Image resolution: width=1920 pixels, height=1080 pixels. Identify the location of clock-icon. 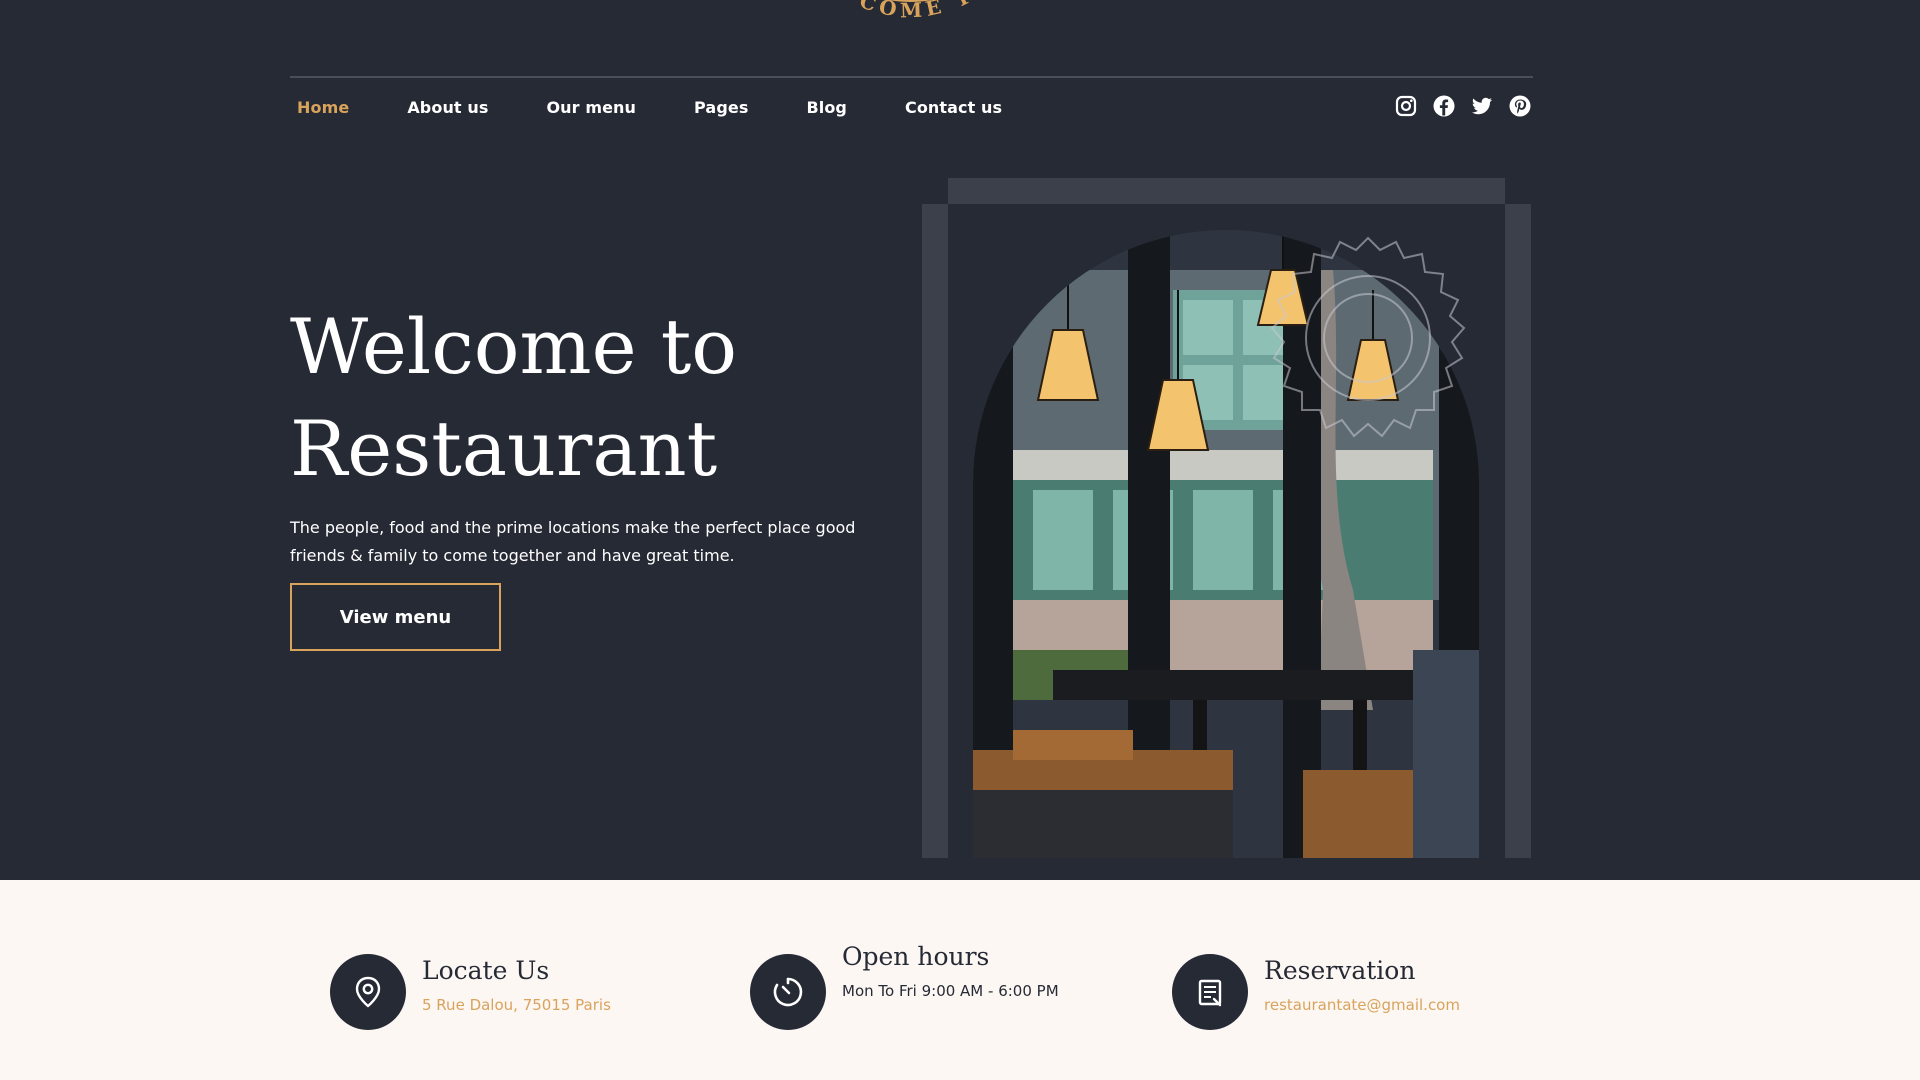
(788, 992).